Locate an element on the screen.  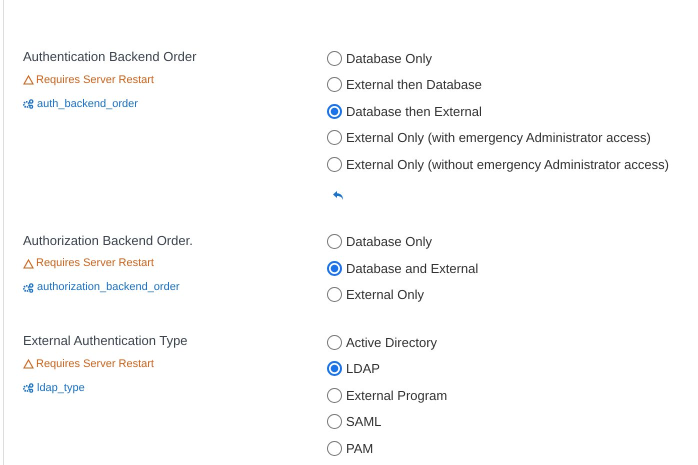
radio-option: Active Directory is located at coordinates (512, 342).